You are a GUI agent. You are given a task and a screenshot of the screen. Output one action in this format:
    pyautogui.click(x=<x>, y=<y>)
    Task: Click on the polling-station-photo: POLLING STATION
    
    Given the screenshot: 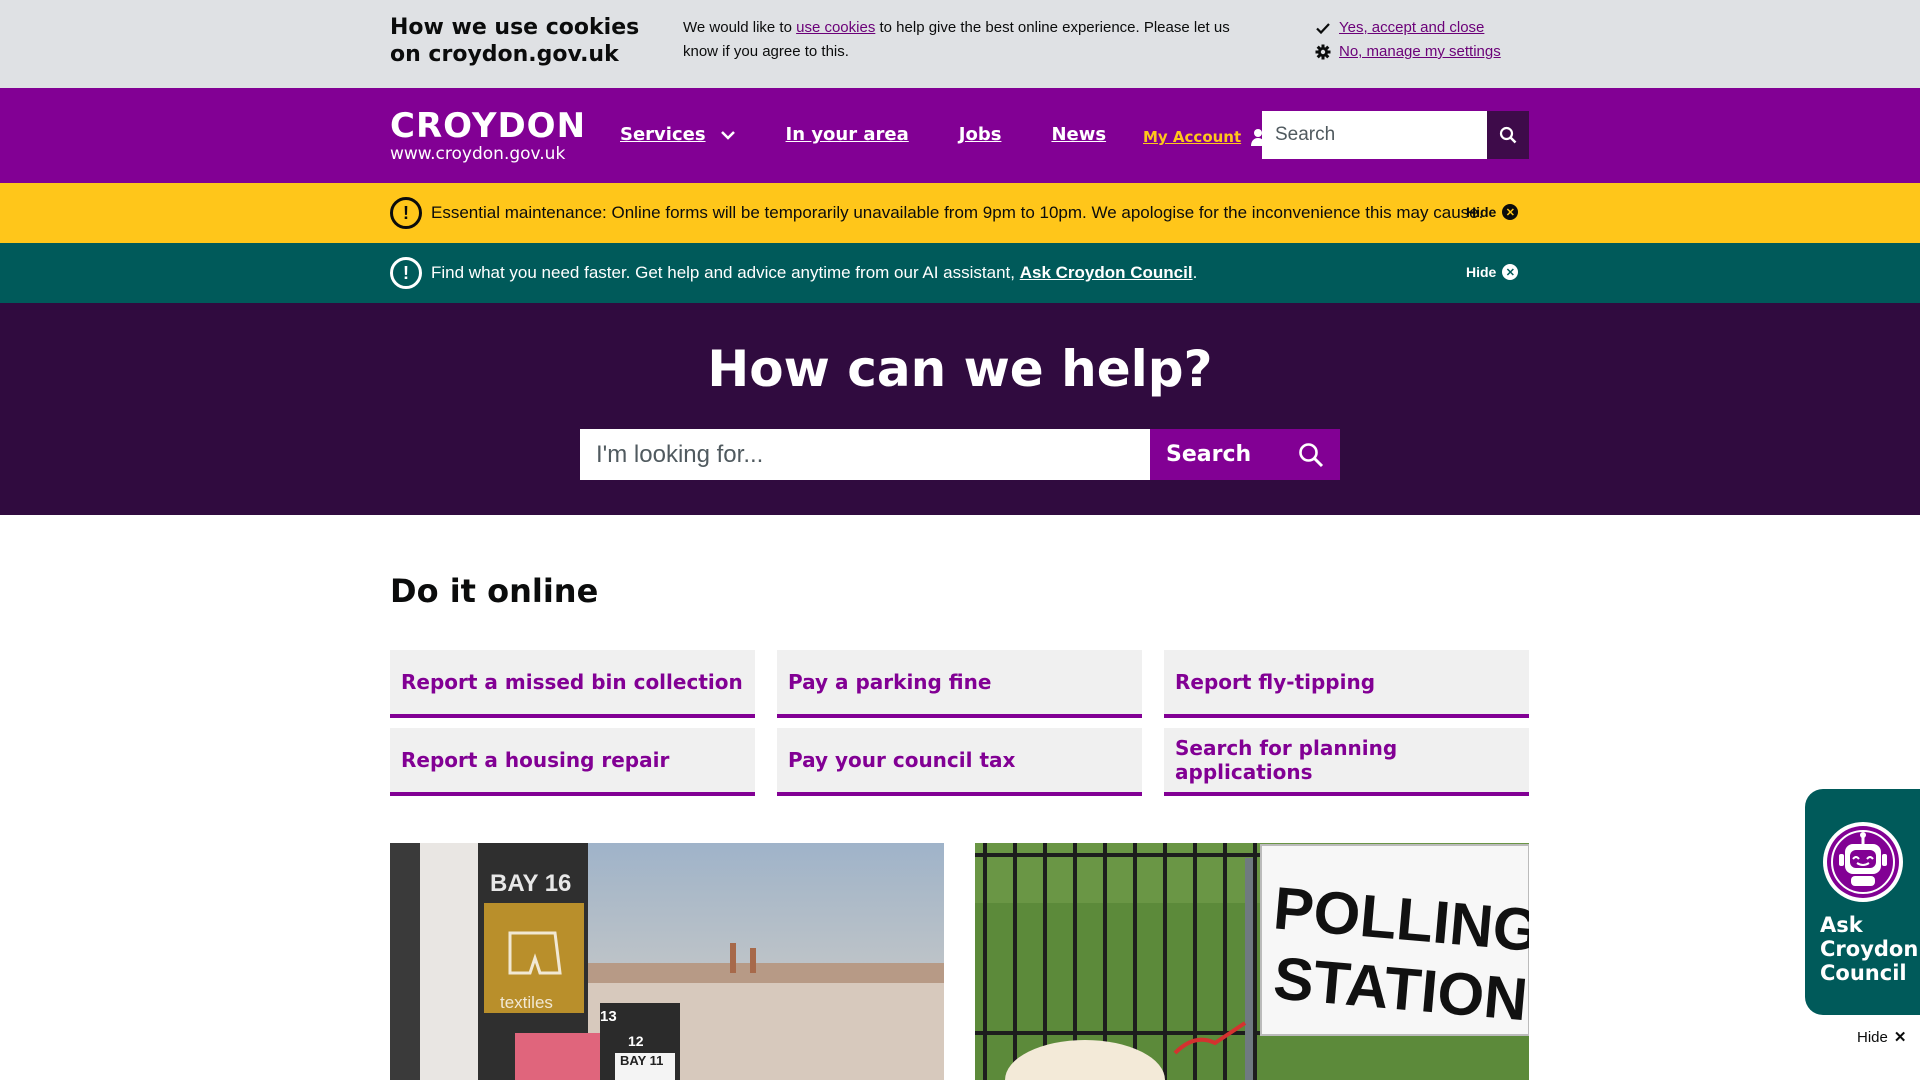 What is the action you would take?
    pyautogui.click(x=1252, y=961)
    